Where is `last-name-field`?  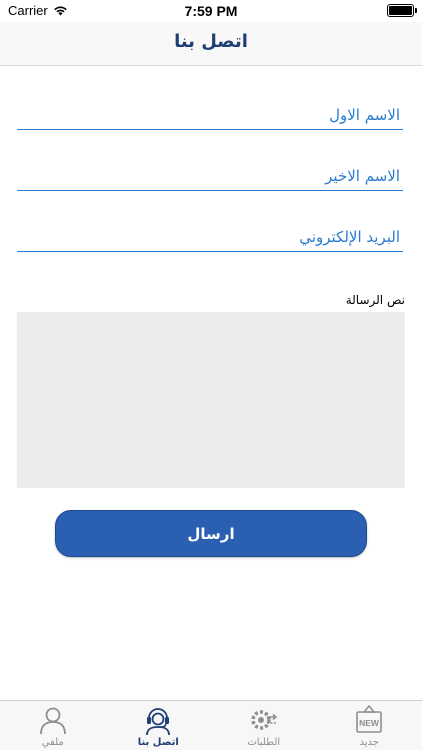
last-name-field is located at coordinates (210, 176).